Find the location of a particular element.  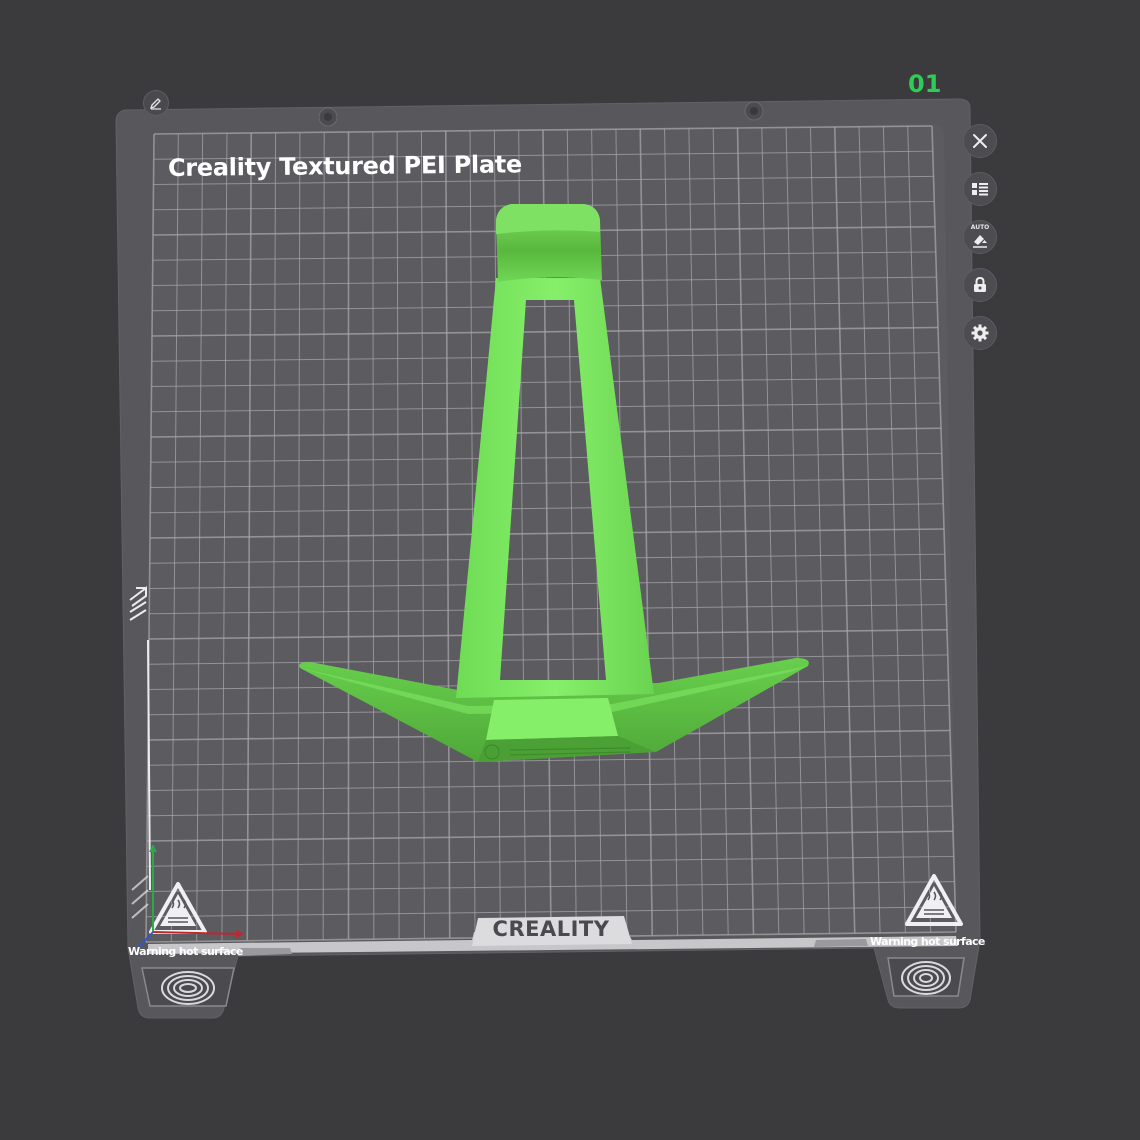

auto-tag: AUTO is located at coordinates (980, 227).